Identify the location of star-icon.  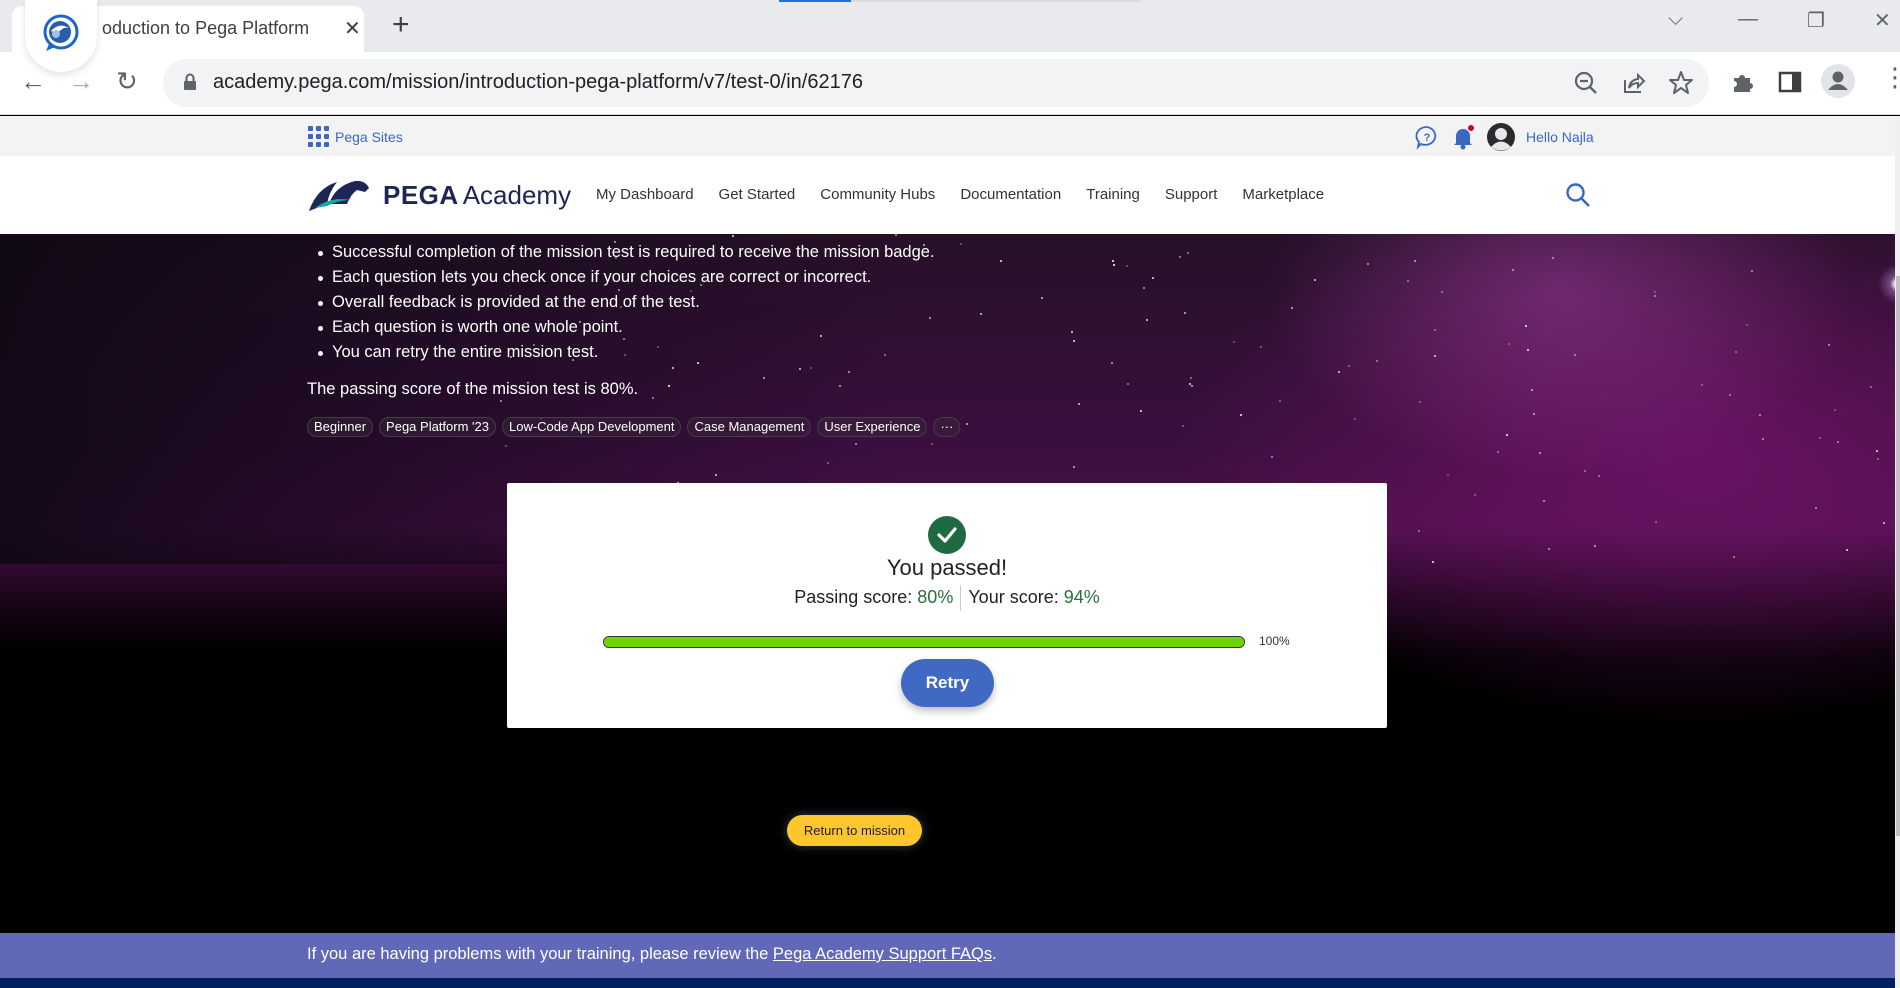
(1681, 83).